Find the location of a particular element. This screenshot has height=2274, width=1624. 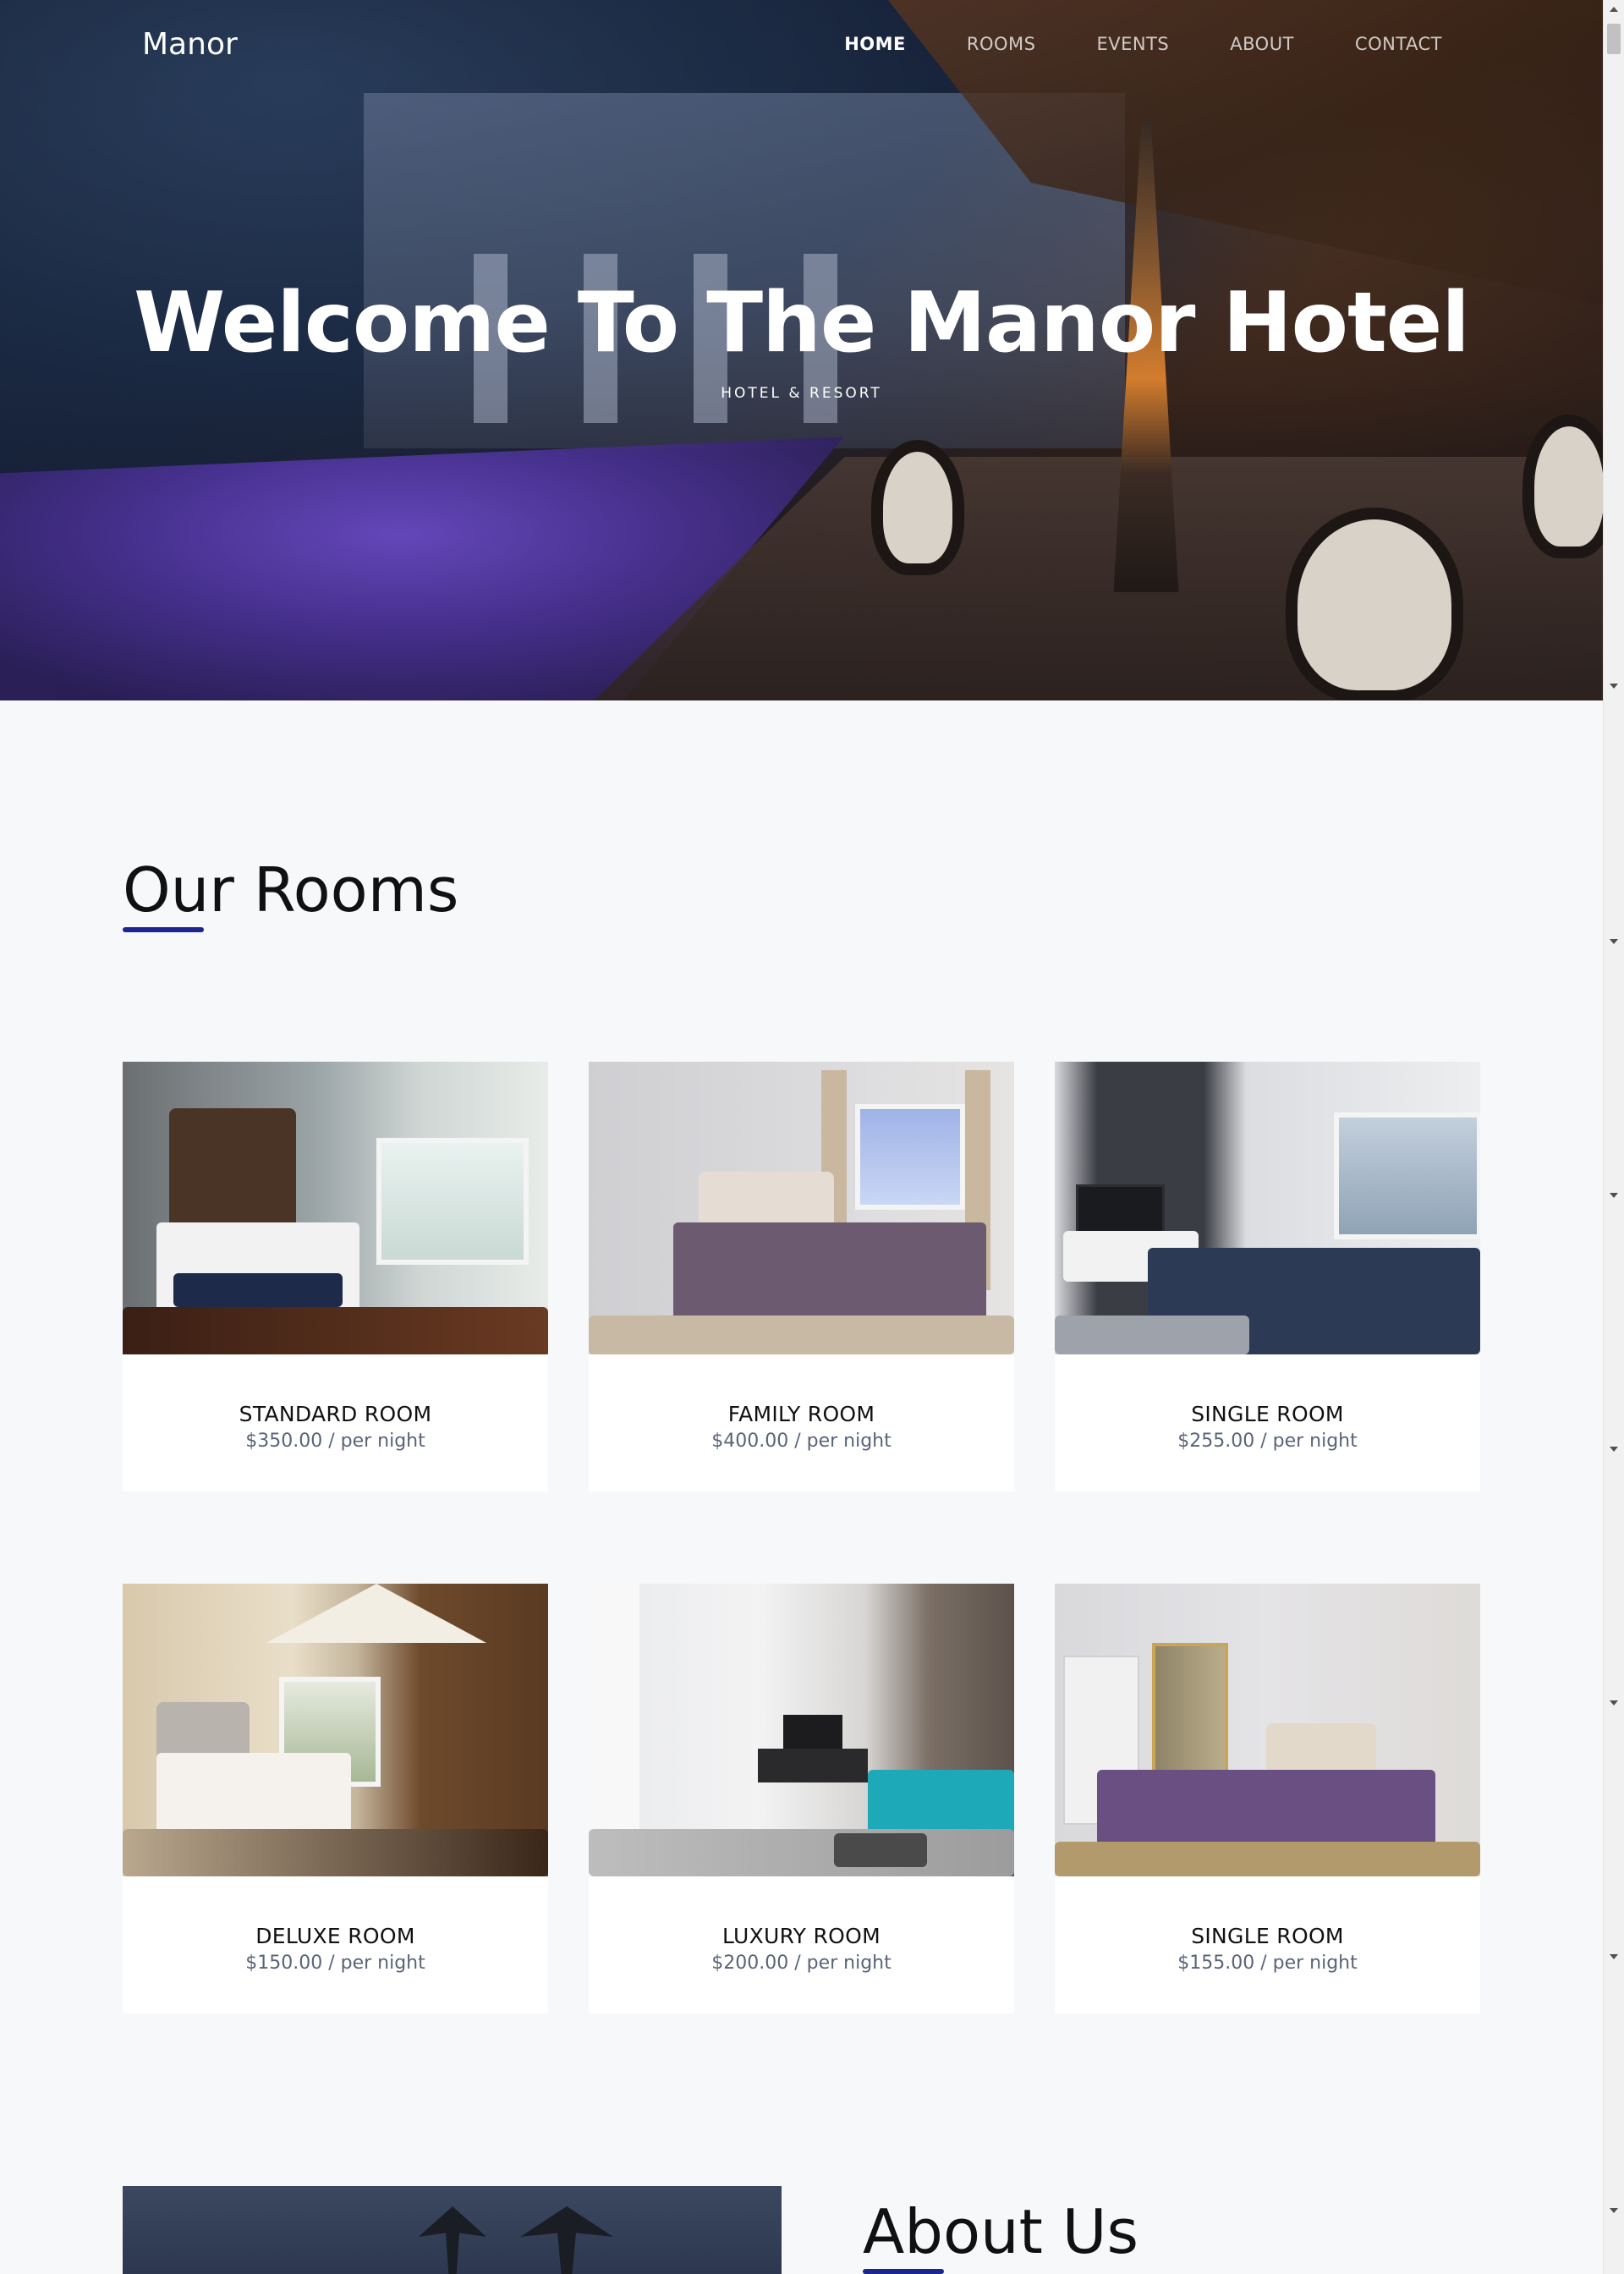

rooms-title-underline is located at coordinates (164, 929).